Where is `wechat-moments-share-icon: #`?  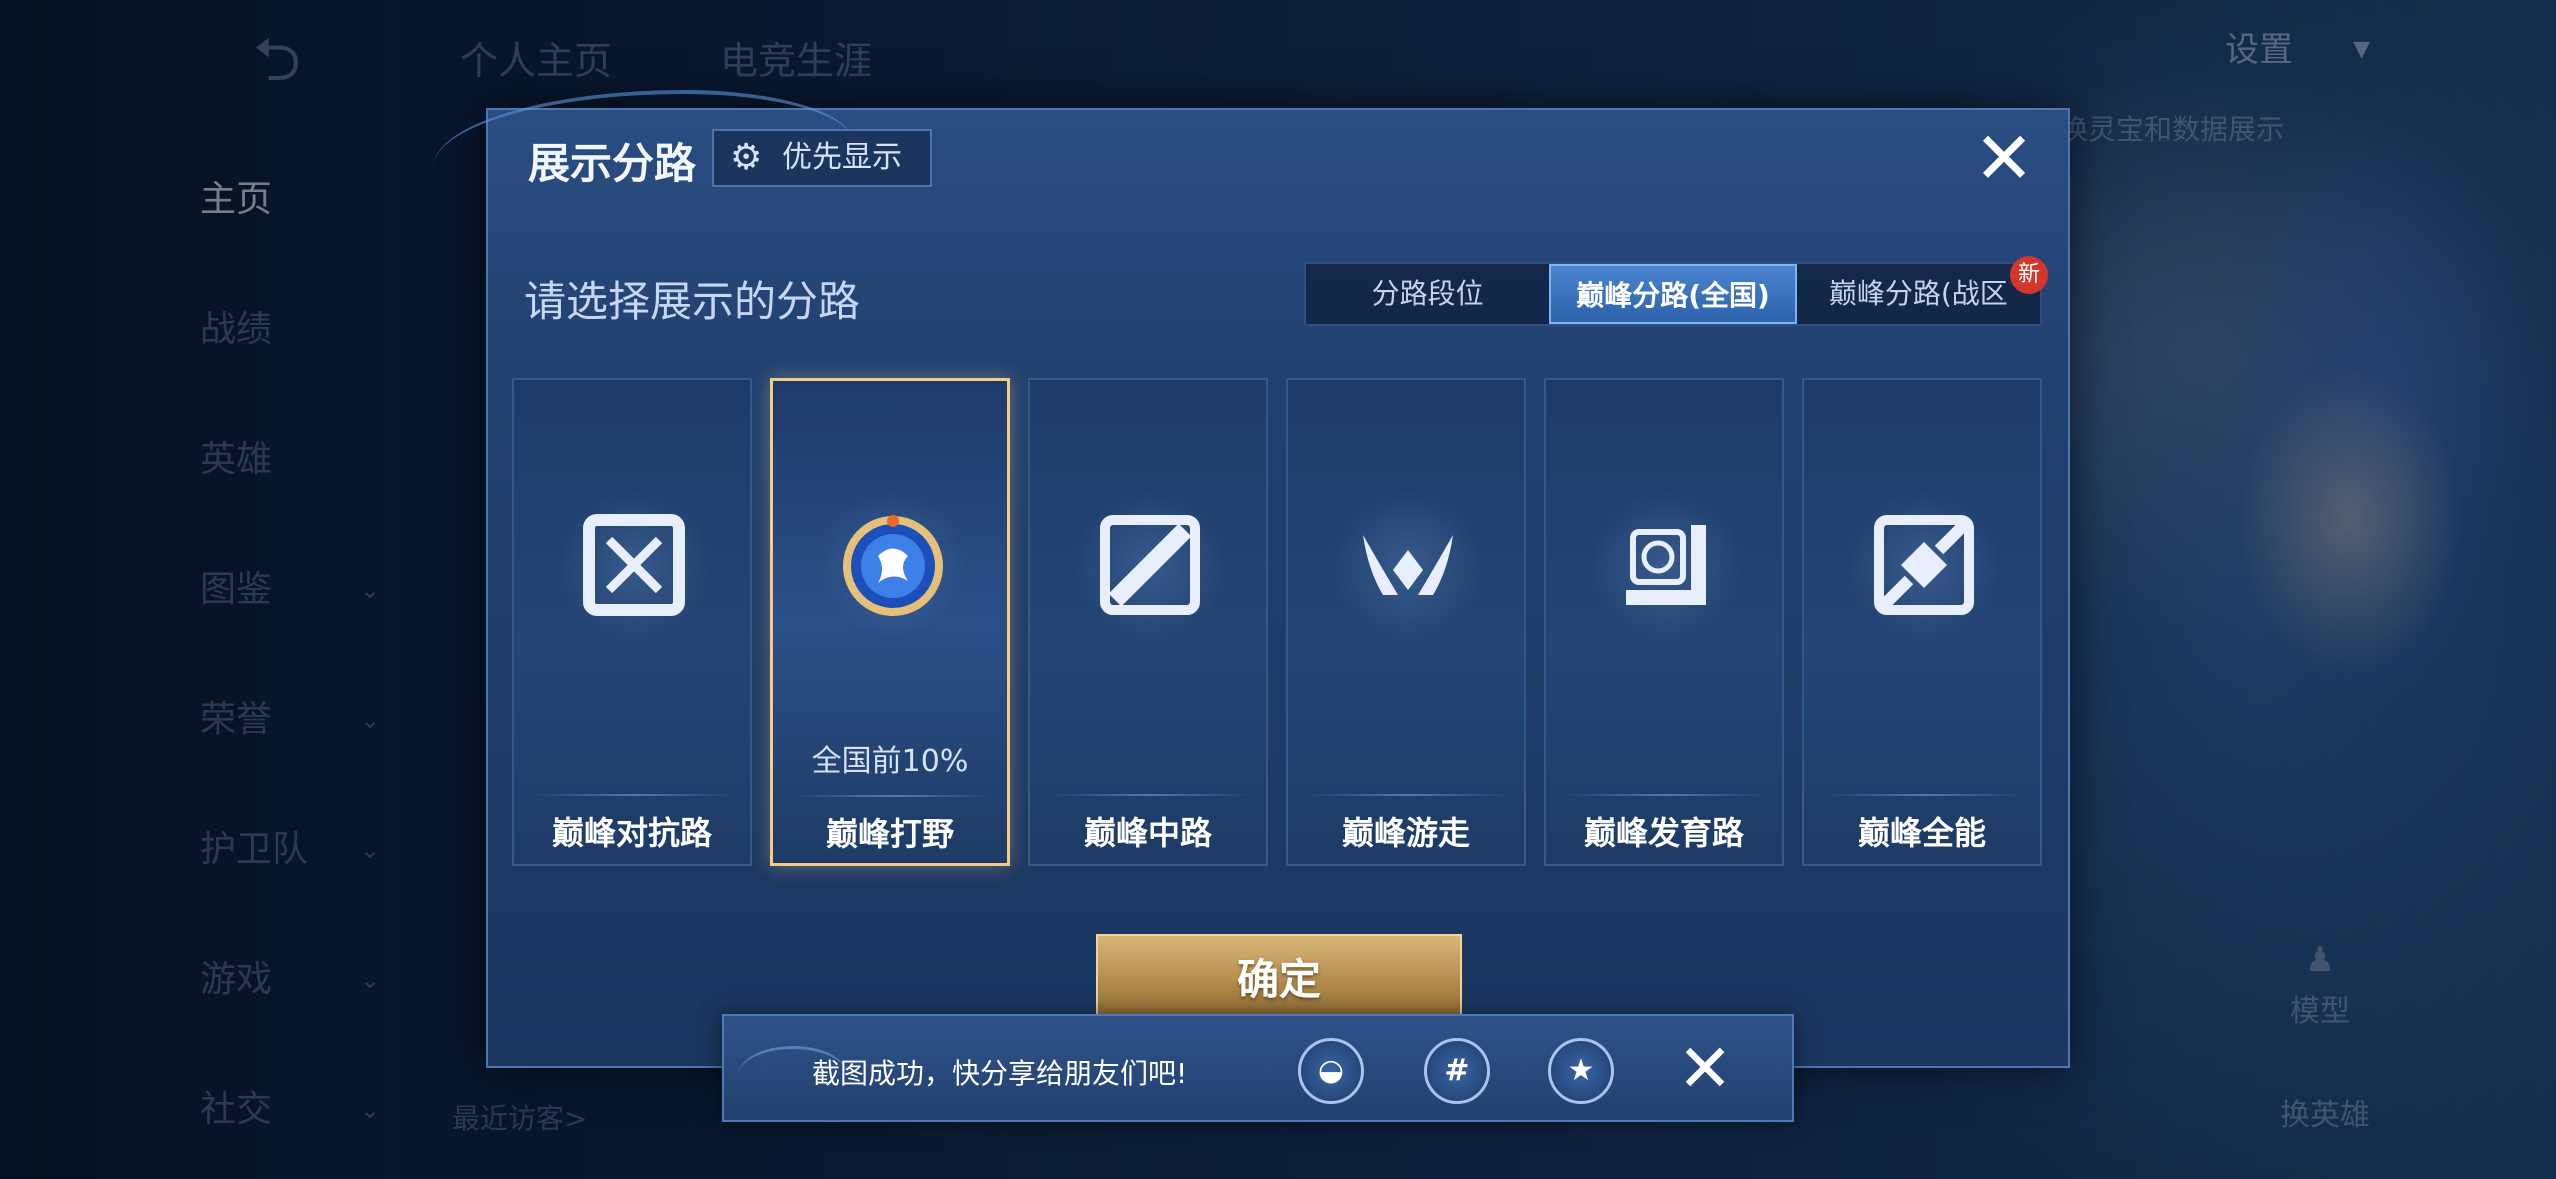
wechat-moments-share-icon: # is located at coordinates (1457, 1071).